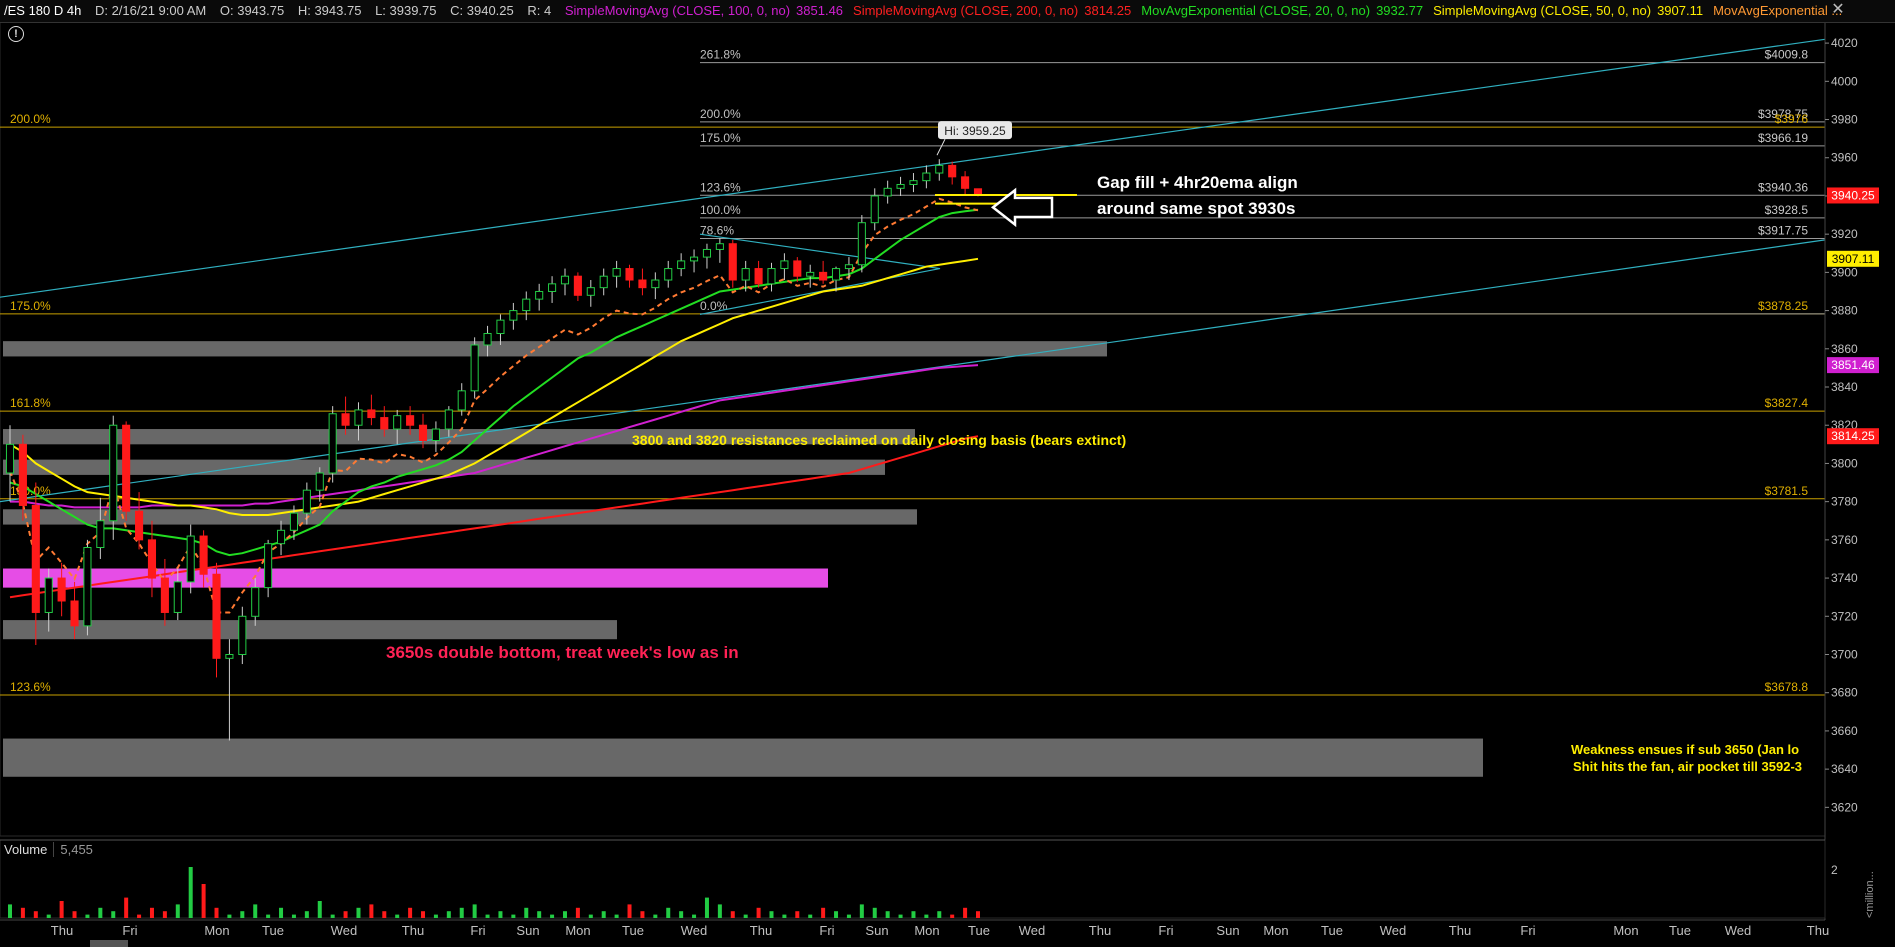  What do you see at coordinates (1625, 930) in the screenshot?
I see `x-tick-label: Mon` at bounding box center [1625, 930].